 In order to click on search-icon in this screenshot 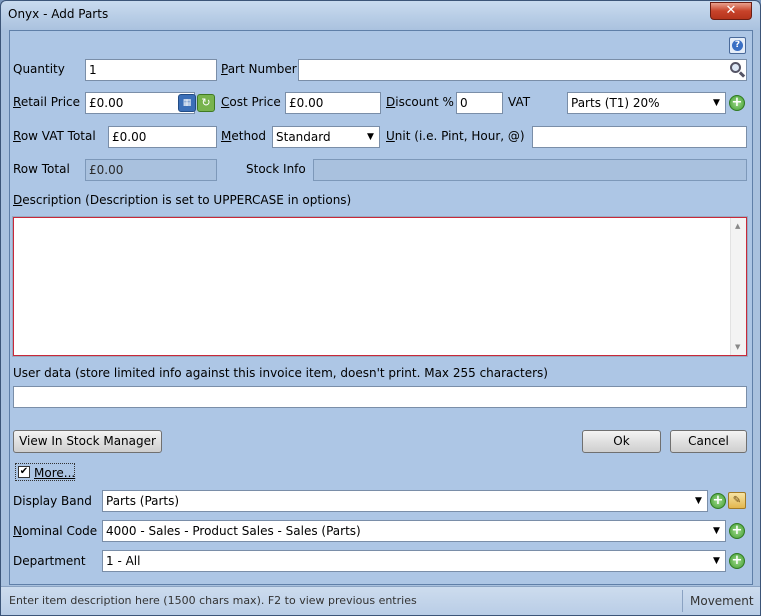, I will do `click(736, 70)`.